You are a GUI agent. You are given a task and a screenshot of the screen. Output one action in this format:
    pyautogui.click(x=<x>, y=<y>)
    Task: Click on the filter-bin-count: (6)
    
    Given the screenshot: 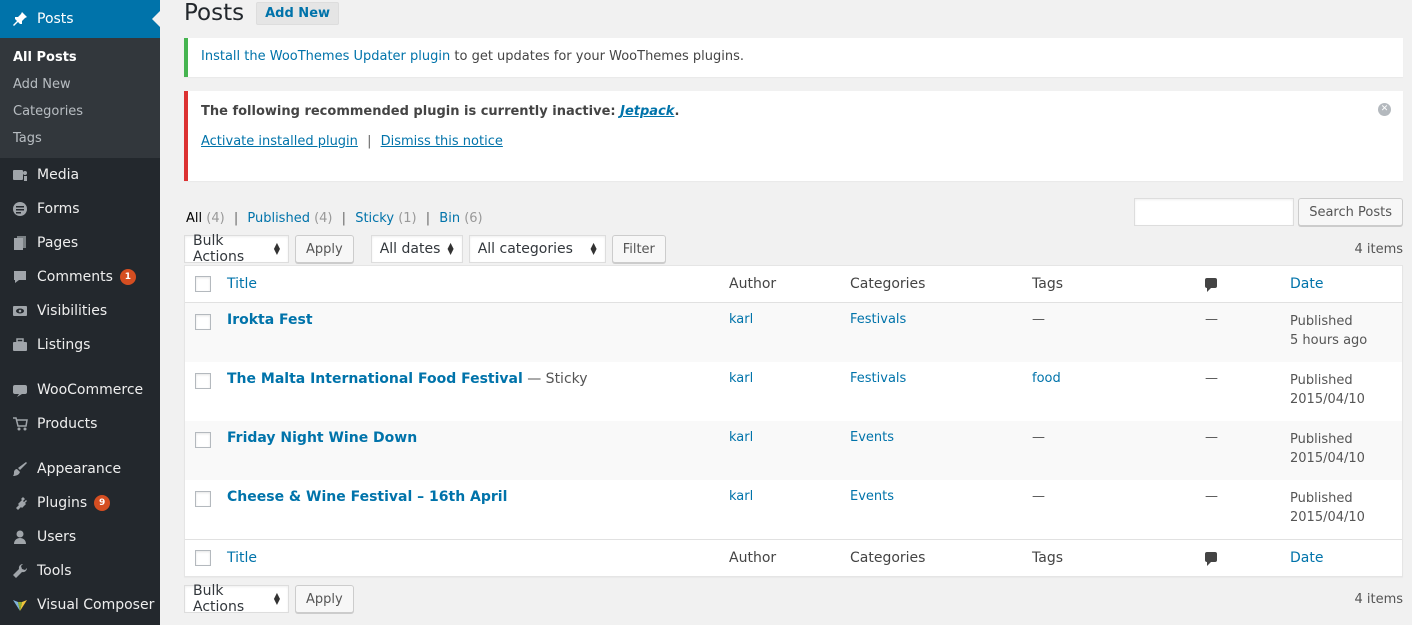 What is the action you would take?
    pyautogui.click(x=473, y=218)
    